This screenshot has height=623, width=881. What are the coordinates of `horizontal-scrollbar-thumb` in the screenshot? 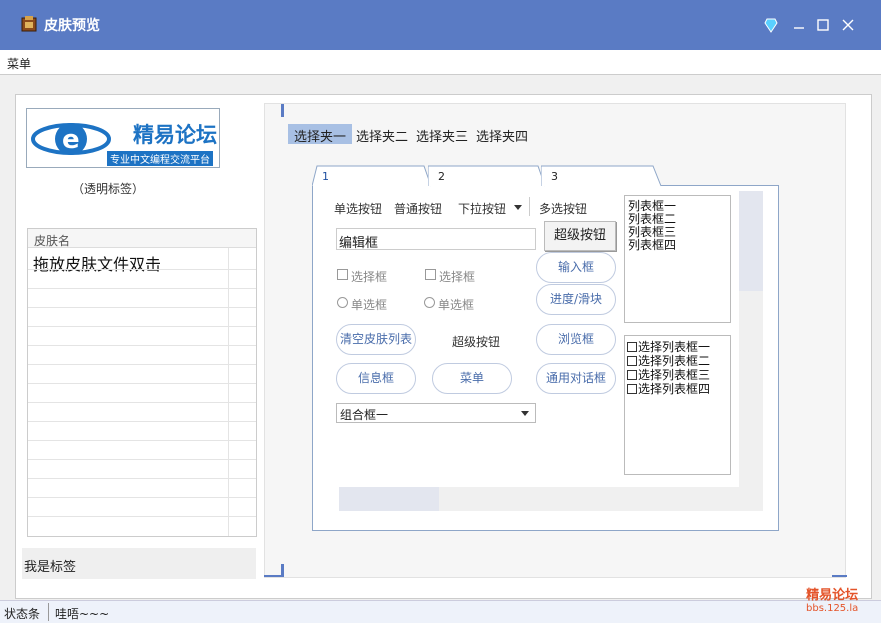 It's located at (389, 499).